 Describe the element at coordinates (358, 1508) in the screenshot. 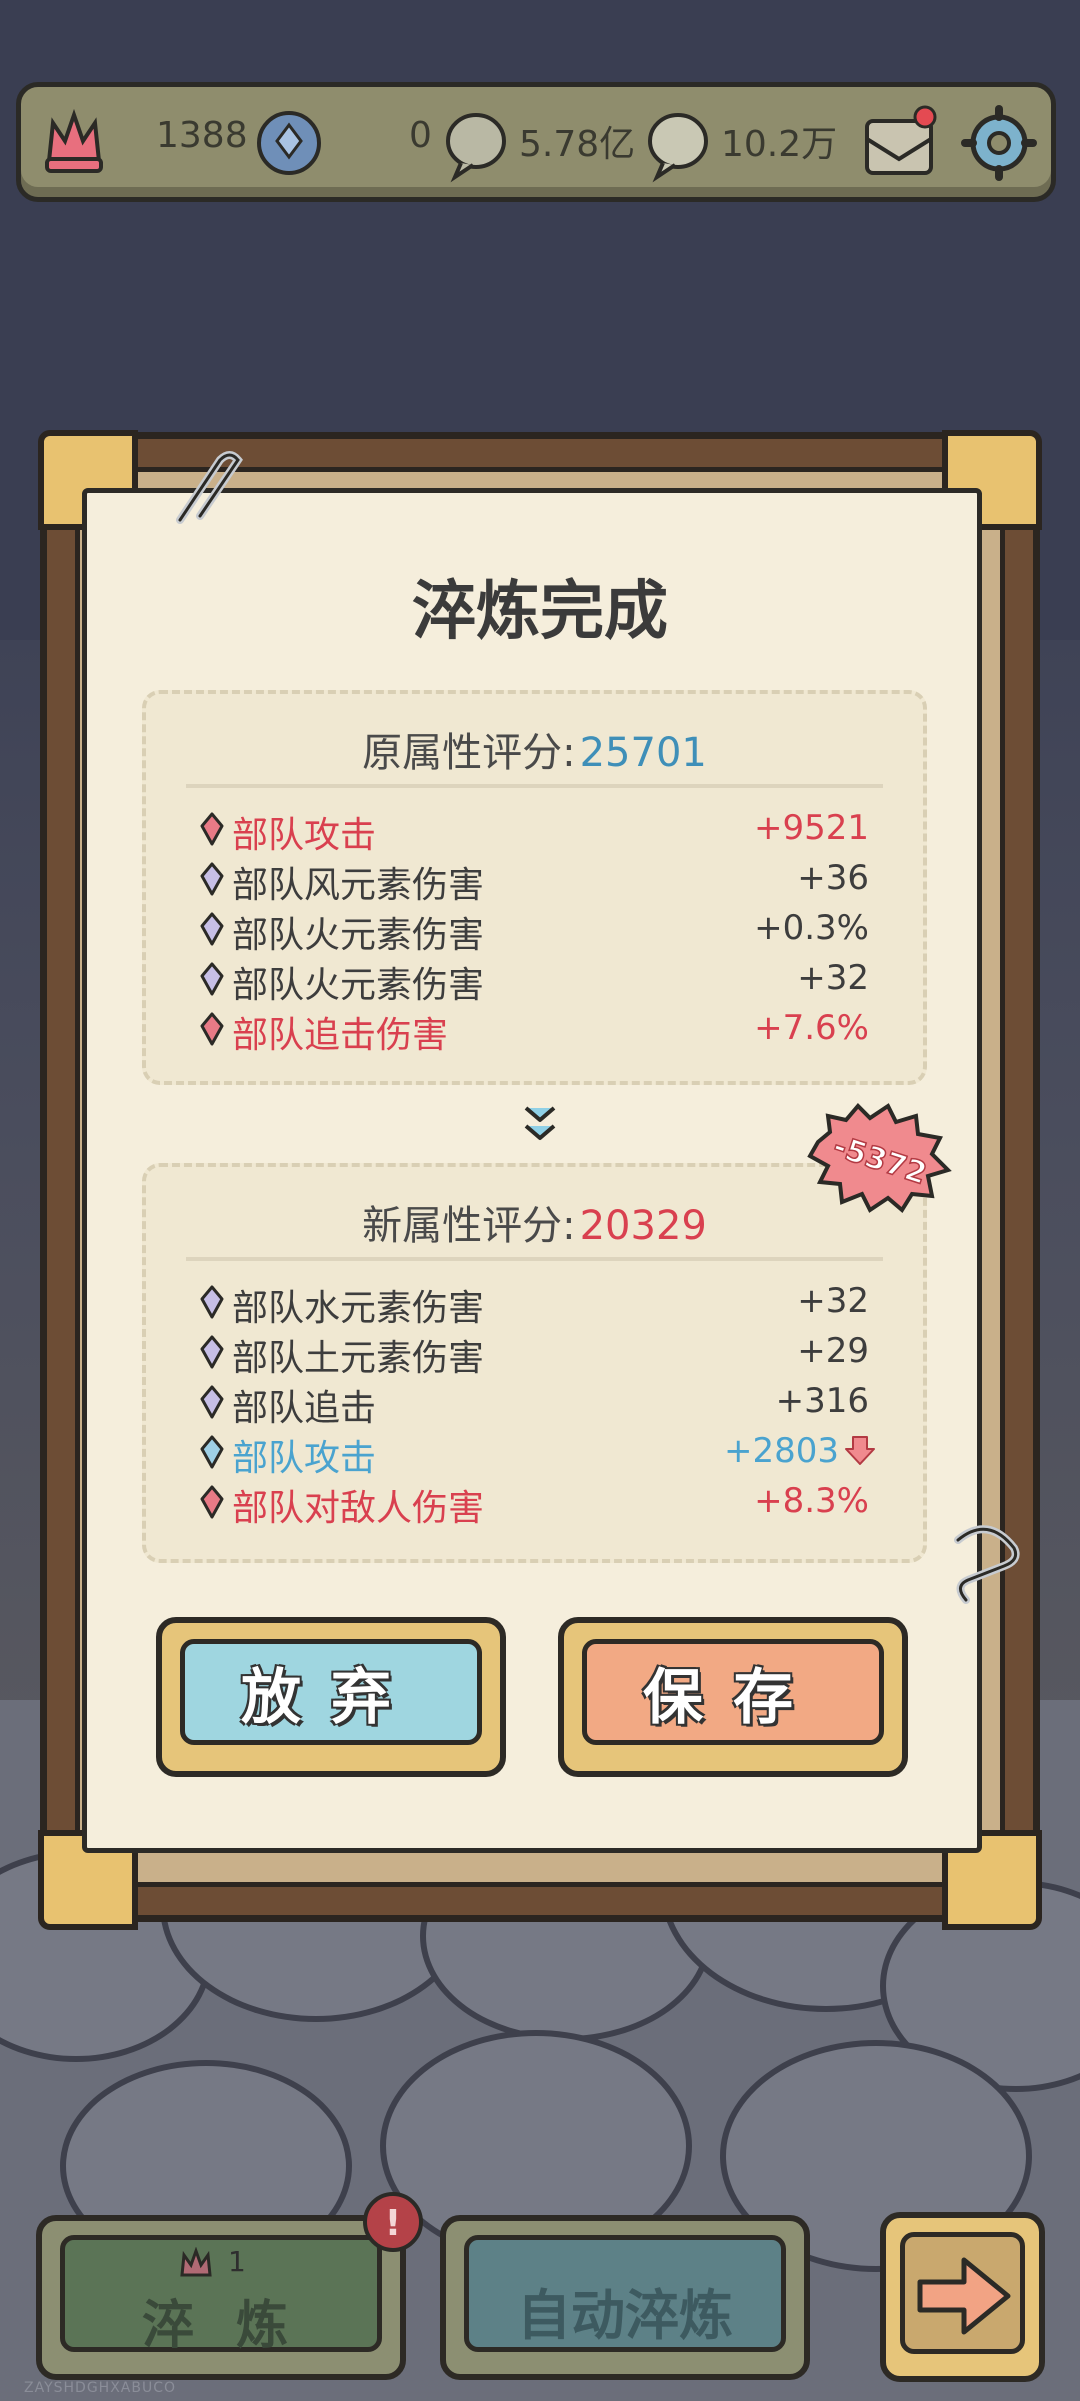

I see `attribute-label: 部队对敌人伤害` at that location.